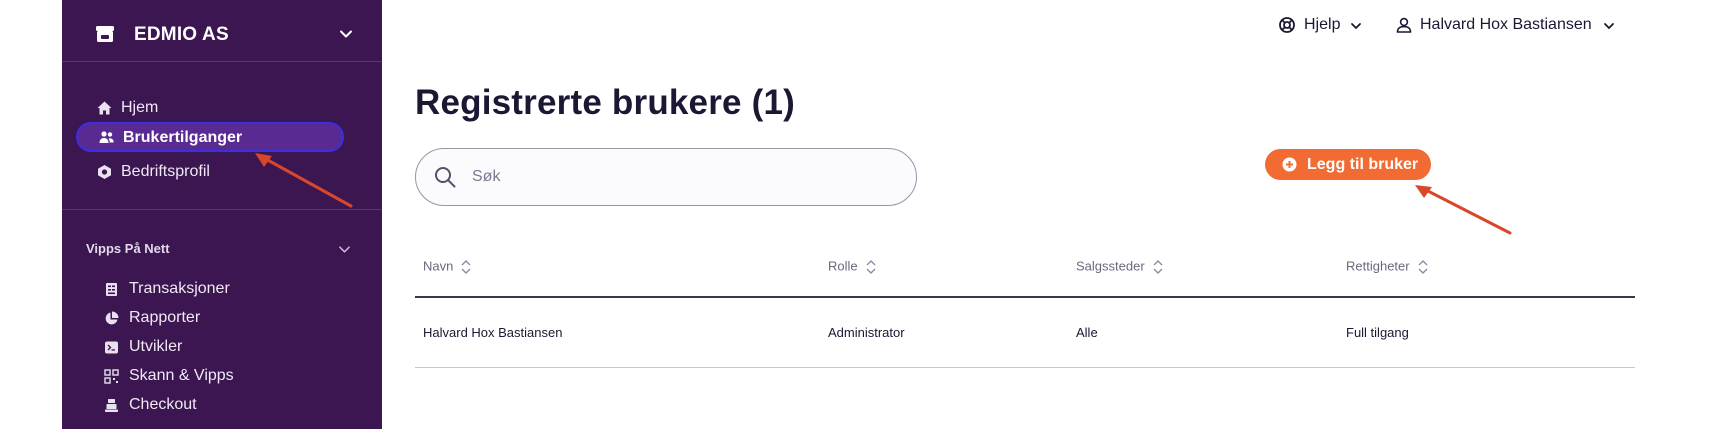  What do you see at coordinates (843, 266) in the screenshot?
I see `column-header-label: Rolle` at bounding box center [843, 266].